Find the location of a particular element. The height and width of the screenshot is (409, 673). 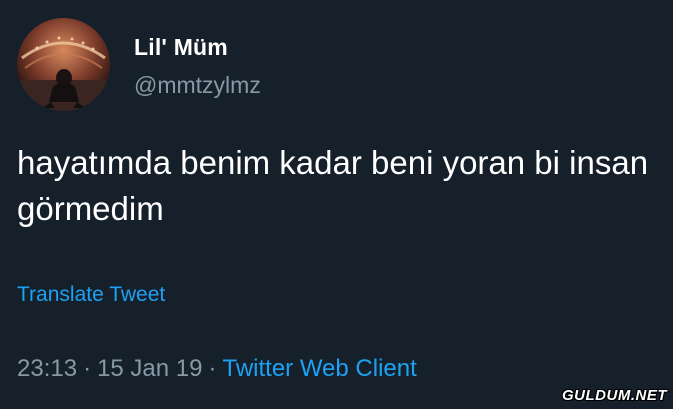

tweet-time: 23:13 is located at coordinates (47, 368).